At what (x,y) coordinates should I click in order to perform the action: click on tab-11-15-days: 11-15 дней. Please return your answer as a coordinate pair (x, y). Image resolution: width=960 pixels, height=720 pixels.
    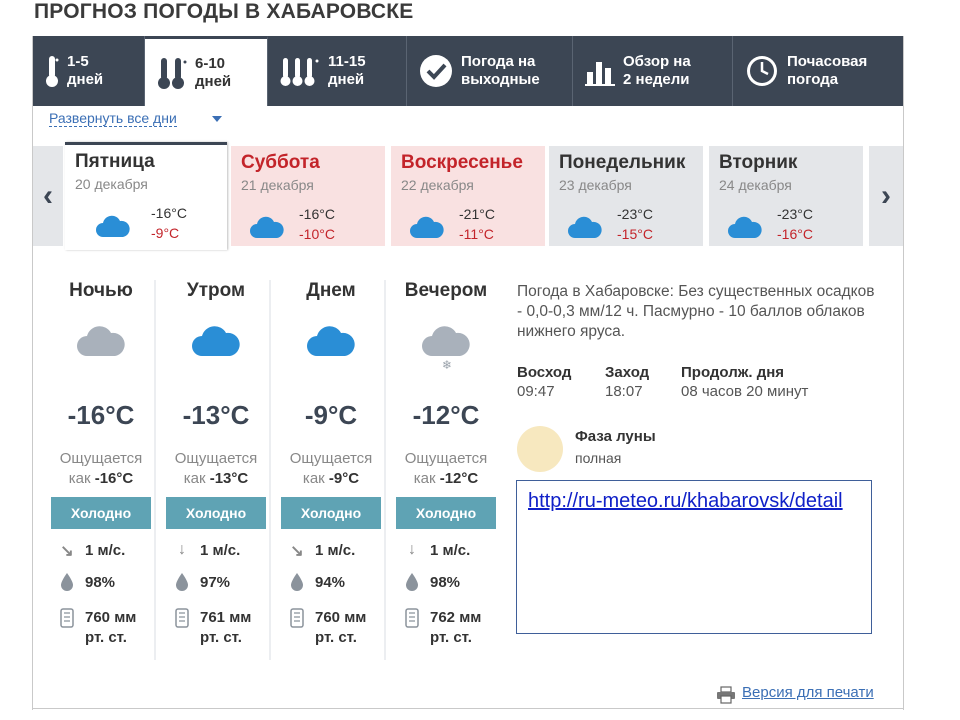
    Looking at the image, I should click on (337, 71).